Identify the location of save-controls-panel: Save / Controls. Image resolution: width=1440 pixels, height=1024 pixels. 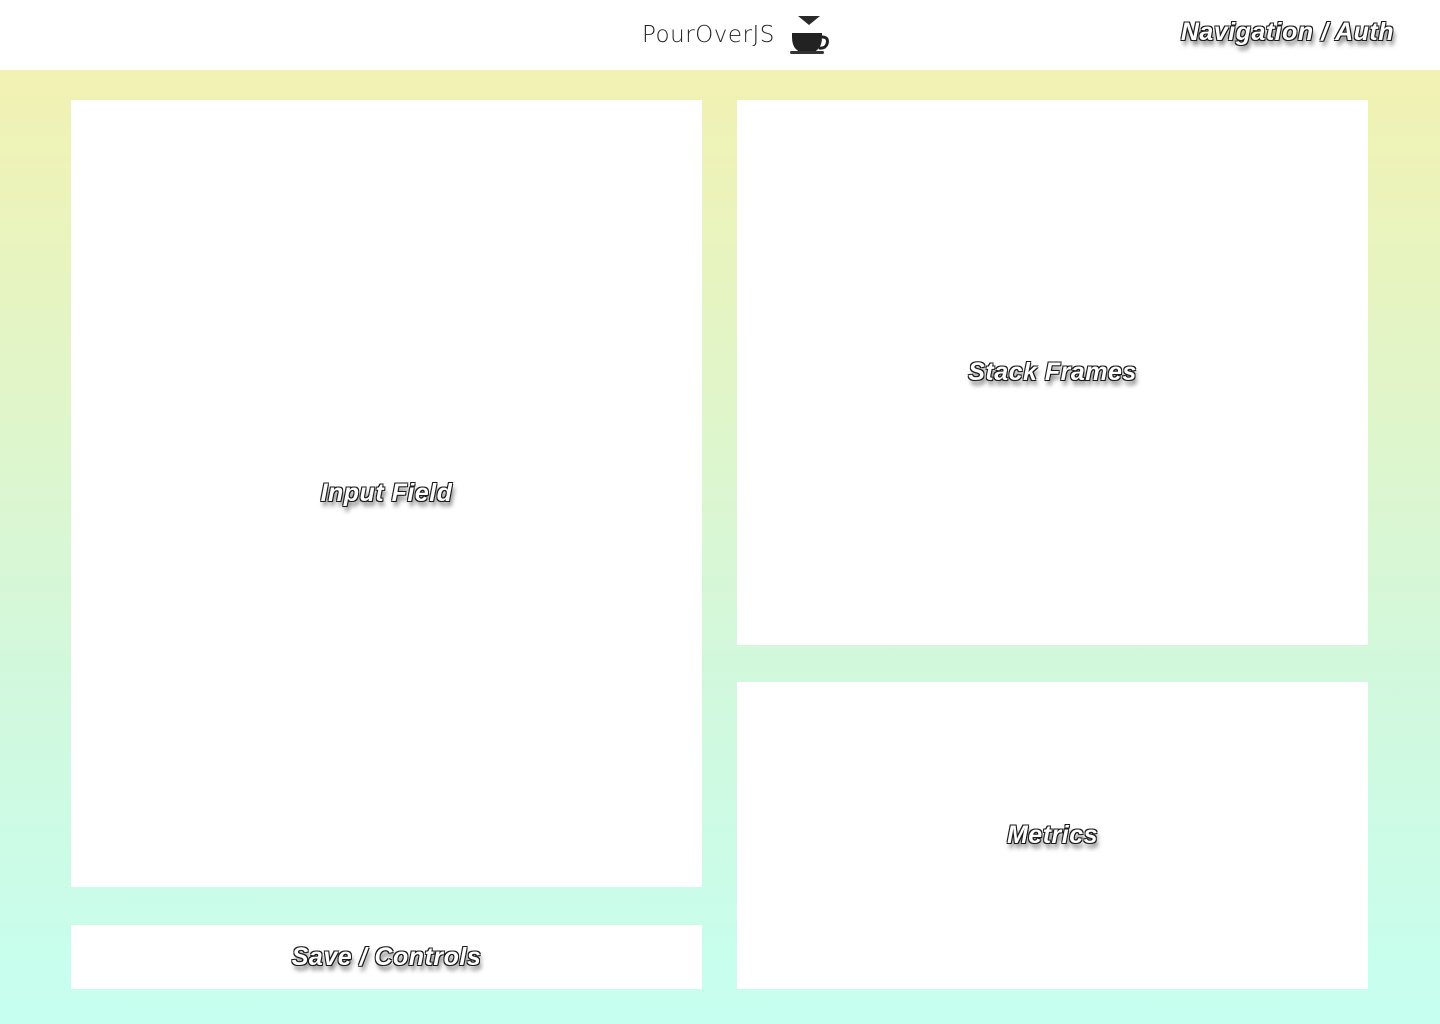
(386, 957).